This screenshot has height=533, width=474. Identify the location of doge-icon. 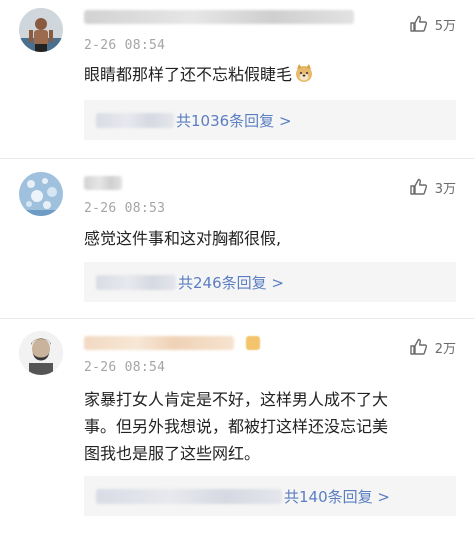
(304, 77).